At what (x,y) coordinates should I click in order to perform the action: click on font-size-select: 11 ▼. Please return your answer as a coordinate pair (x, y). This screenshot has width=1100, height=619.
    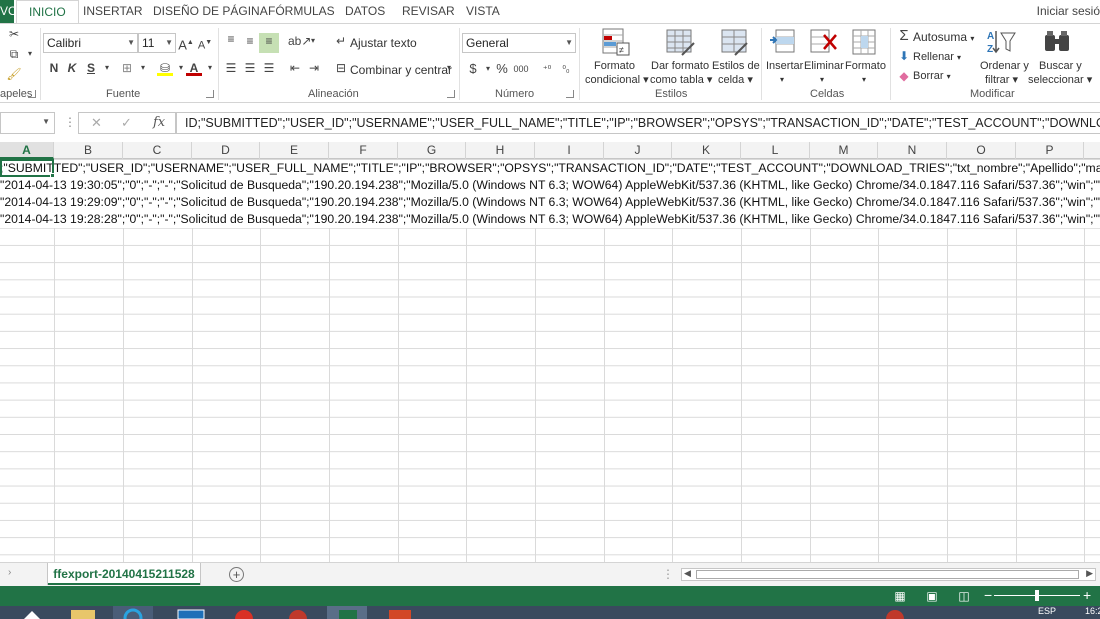
    Looking at the image, I should click on (157, 43).